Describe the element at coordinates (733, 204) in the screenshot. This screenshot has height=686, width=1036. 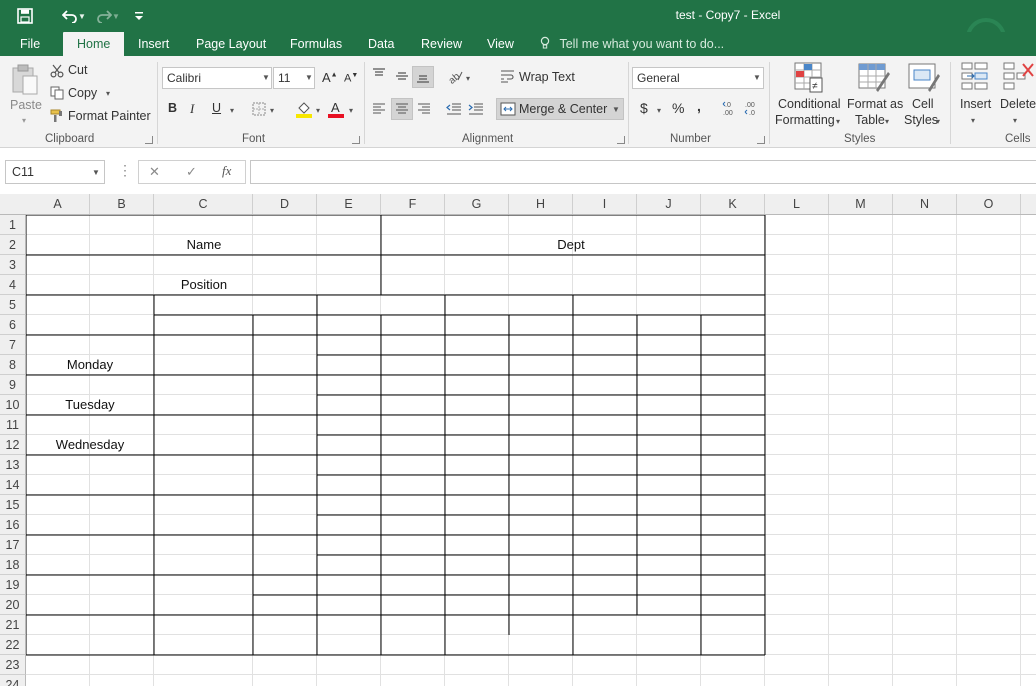
I see `column-header-k: K` at that location.